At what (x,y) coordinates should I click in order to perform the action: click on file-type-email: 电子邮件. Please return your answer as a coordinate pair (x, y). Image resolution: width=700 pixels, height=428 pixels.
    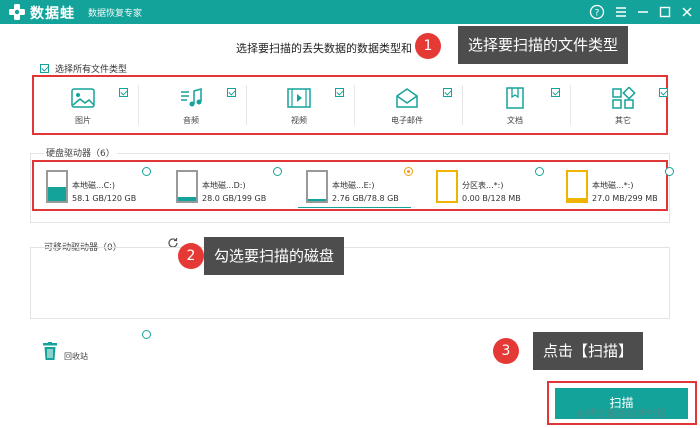
    Looking at the image, I should click on (407, 106).